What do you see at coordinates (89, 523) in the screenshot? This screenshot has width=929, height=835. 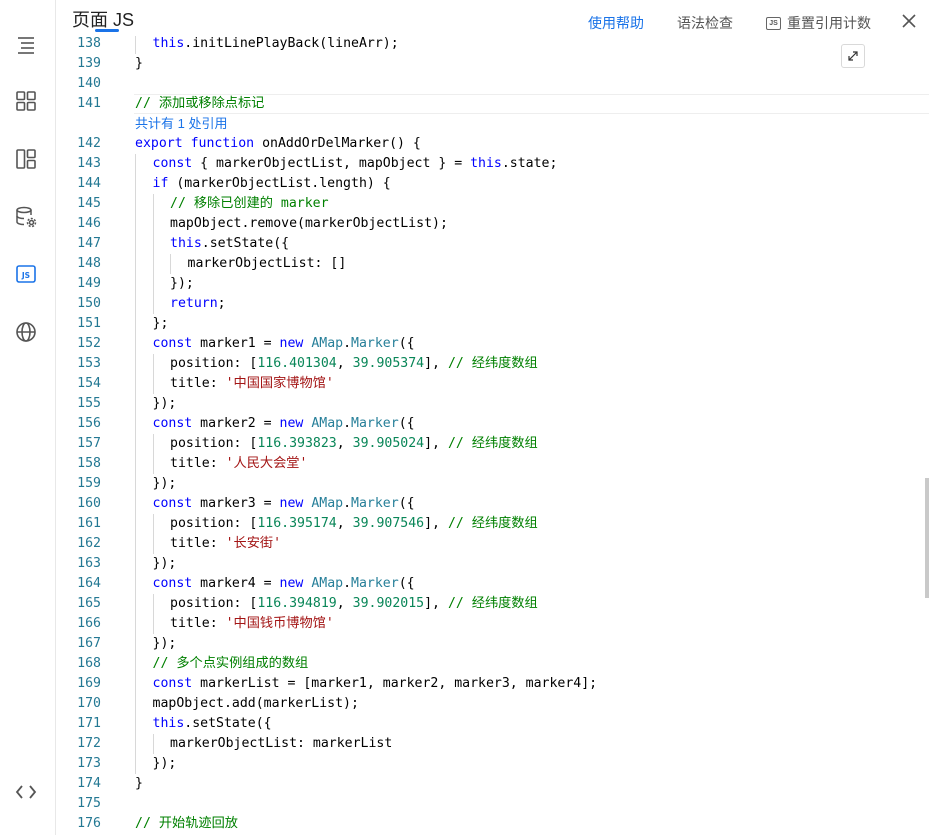 I see `line-number: 161` at bounding box center [89, 523].